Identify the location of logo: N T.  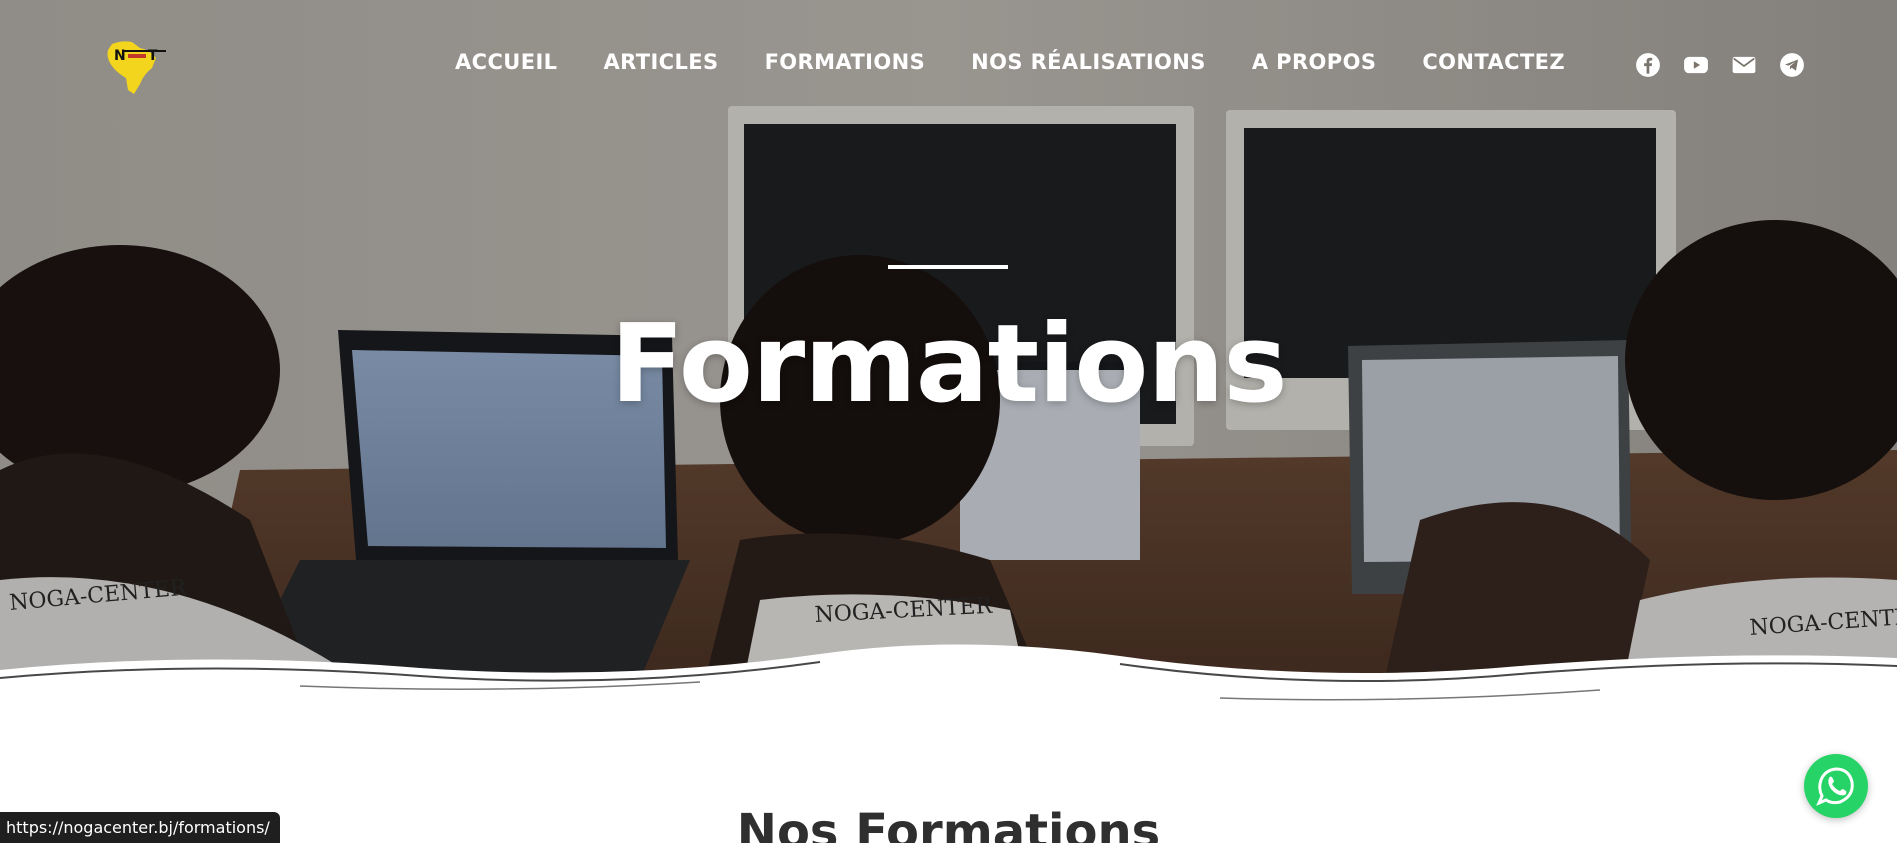
(136, 67).